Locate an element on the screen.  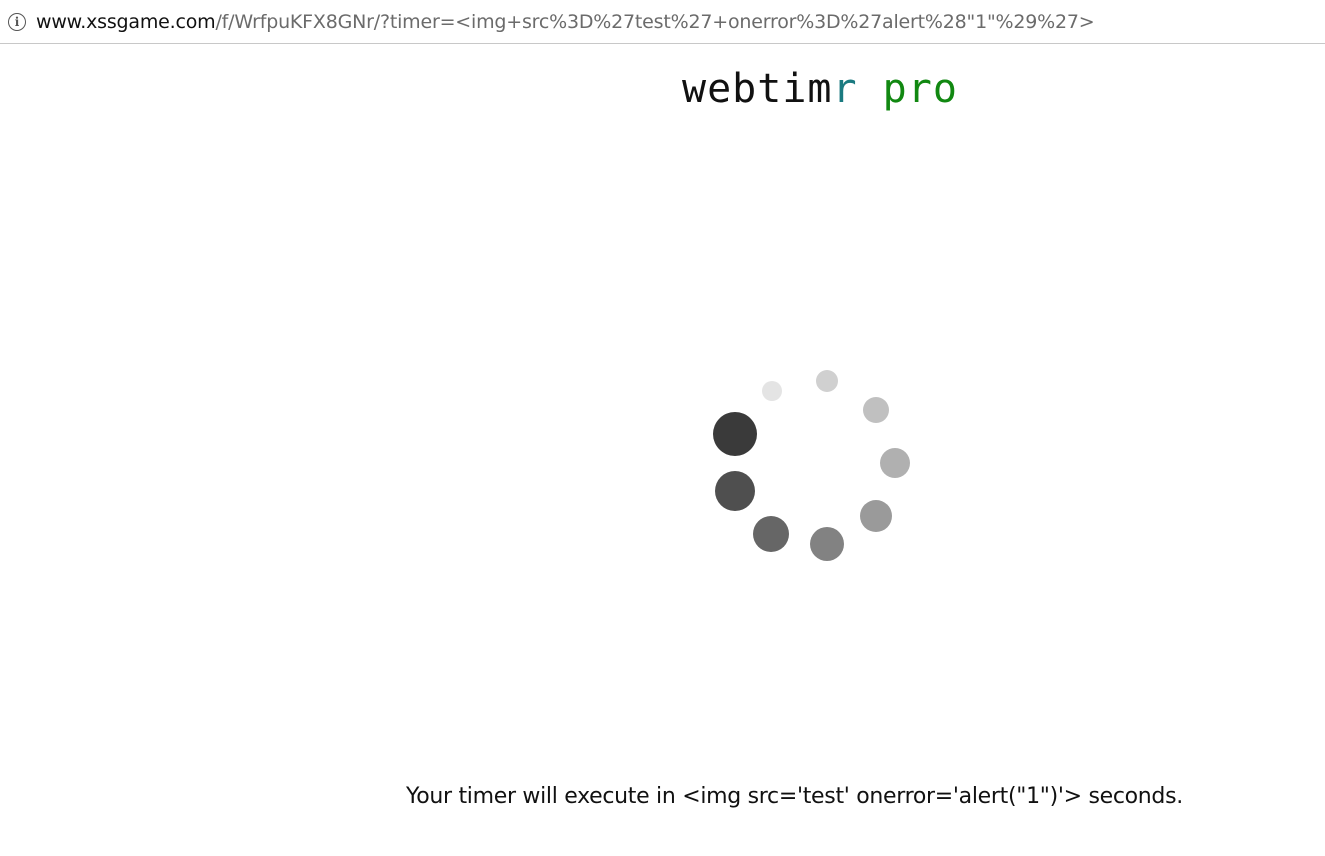
title-part-pro: pro is located at coordinates (907, 89).